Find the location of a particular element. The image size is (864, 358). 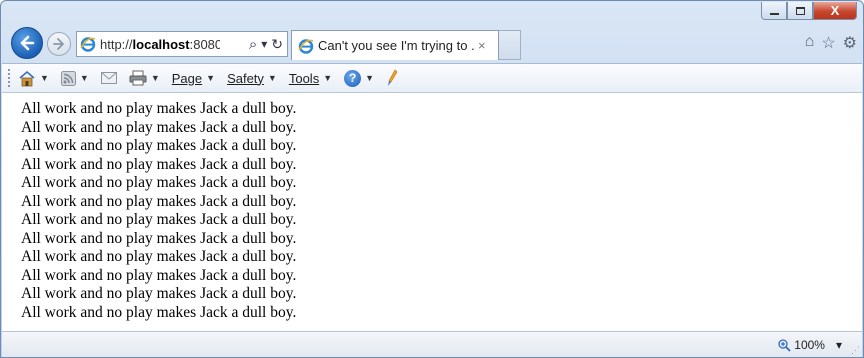

close-icon: X is located at coordinates (835, 10).